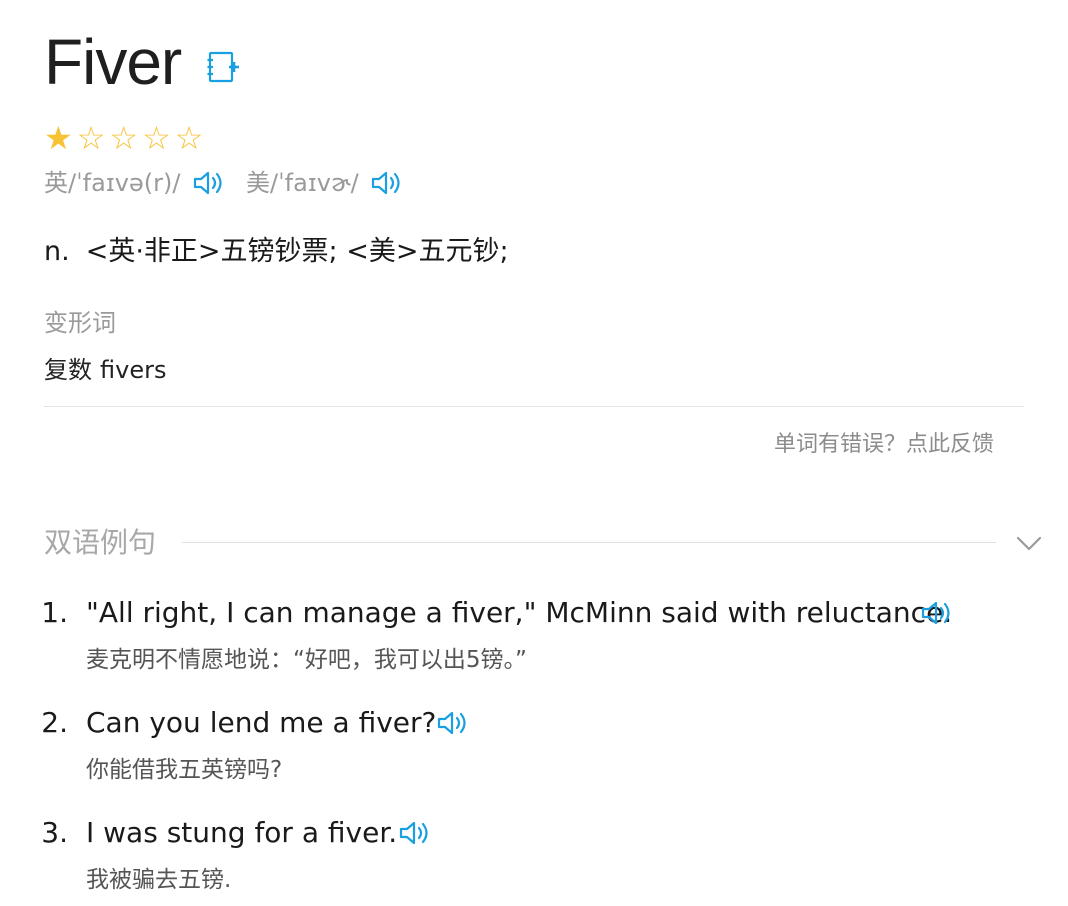 Image resolution: width=1068 pixels, height=906 pixels. What do you see at coordinates (54, 722) in the screenshot?
I see `example-number: 2.` at bounding box center [54, 722].